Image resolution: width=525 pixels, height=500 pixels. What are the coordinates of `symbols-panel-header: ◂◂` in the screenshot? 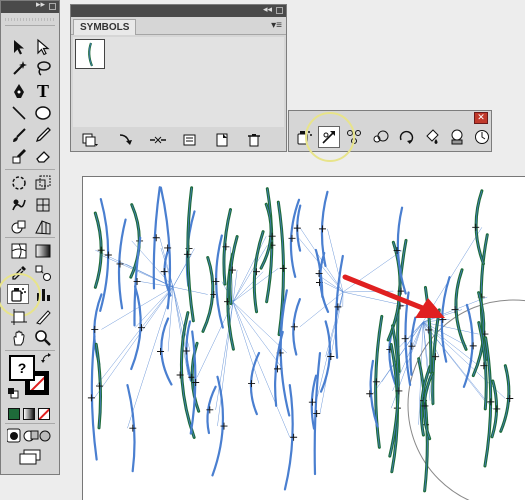 It's located at (178, 10).